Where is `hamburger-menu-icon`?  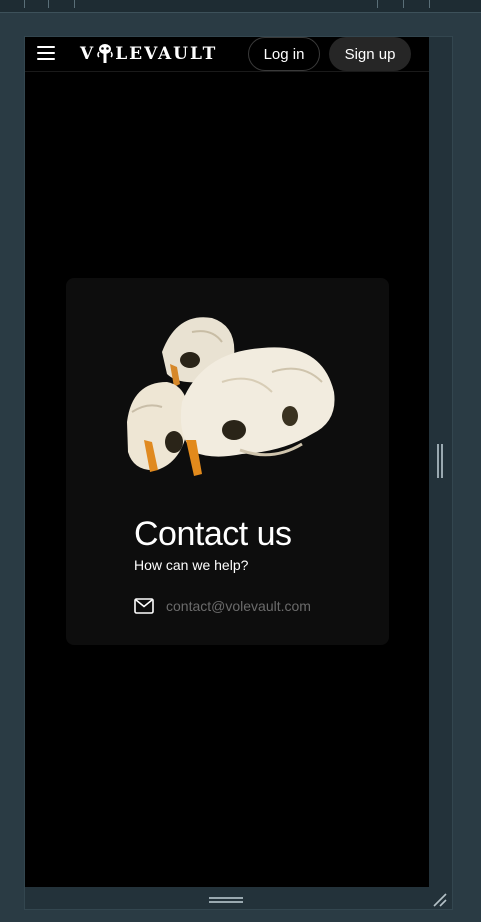 hamburger-menu-icon is located at coordinates (46, 53).